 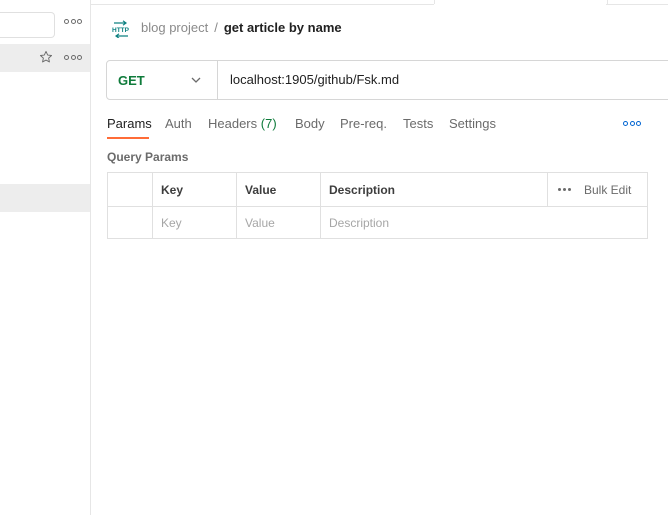 I want to click on method-select: GET, so click(x=162, y=80).